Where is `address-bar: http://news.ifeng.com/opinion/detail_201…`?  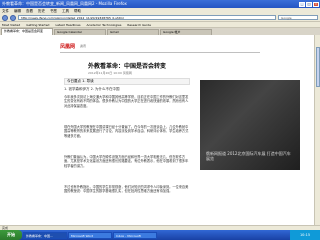 address-bar: http://news.ifeng.com/opinion/detail_201… is located at coordinates (147, 17).